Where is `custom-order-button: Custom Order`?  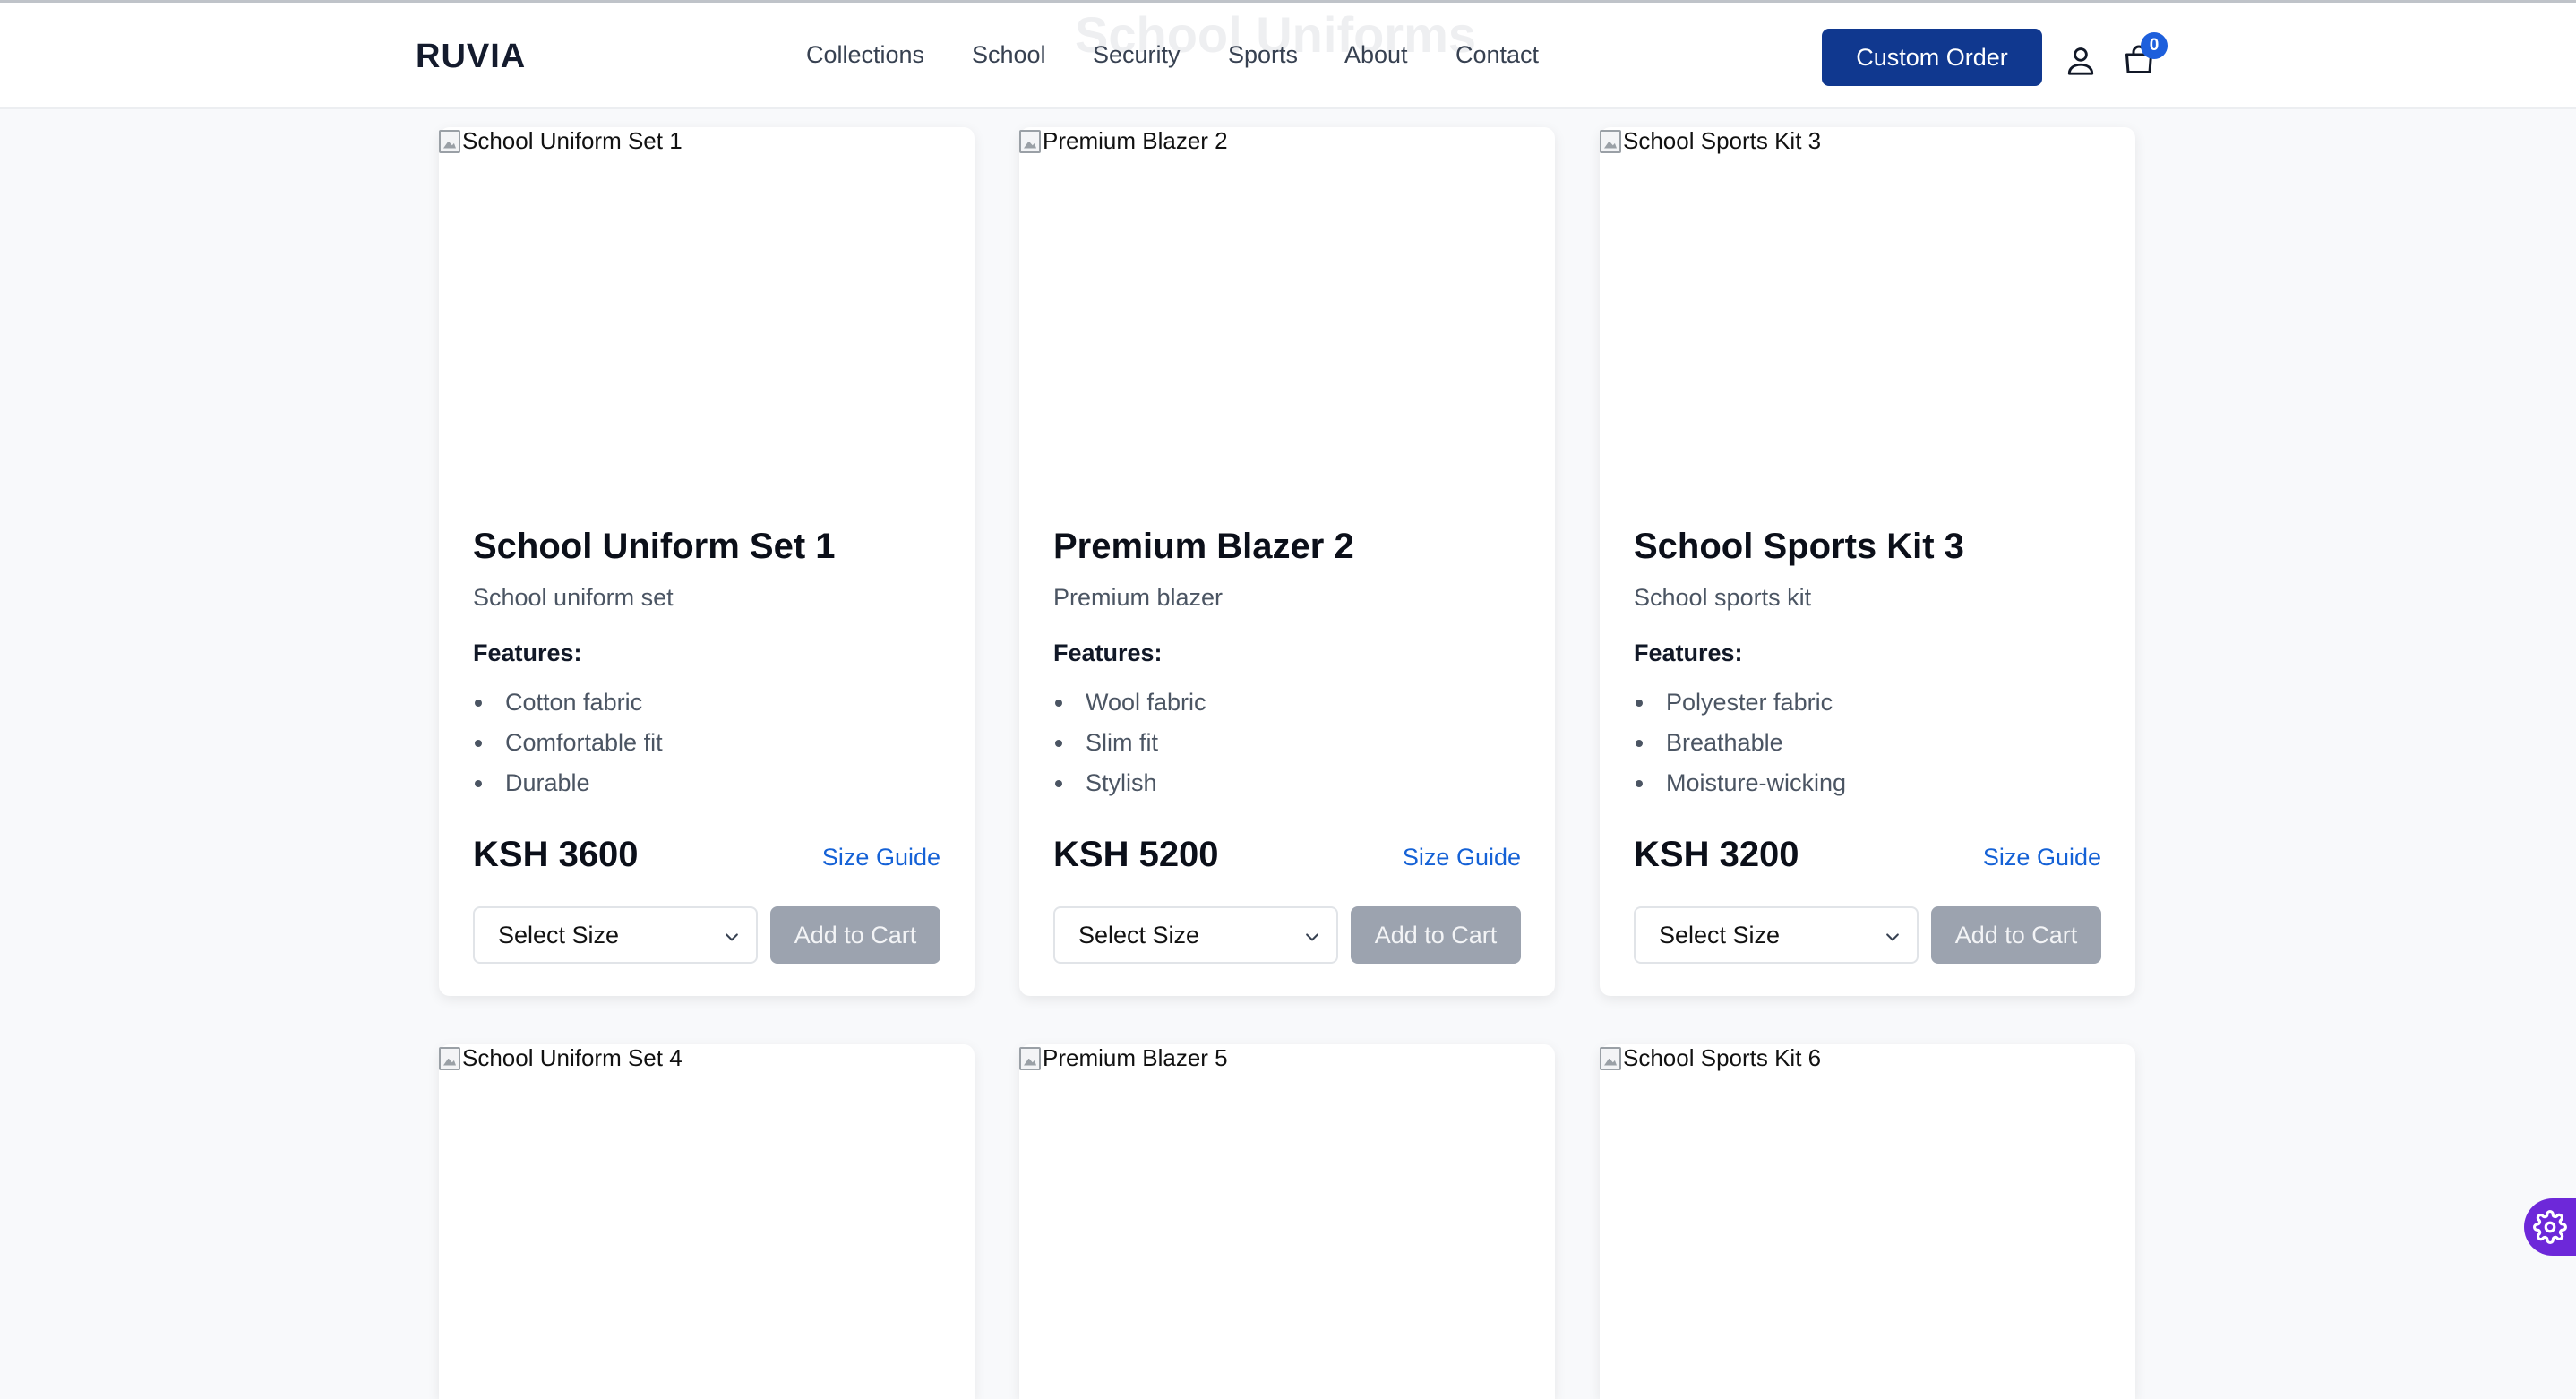 custom-order-button: Custom Order is located at coordinates (1932, 57).